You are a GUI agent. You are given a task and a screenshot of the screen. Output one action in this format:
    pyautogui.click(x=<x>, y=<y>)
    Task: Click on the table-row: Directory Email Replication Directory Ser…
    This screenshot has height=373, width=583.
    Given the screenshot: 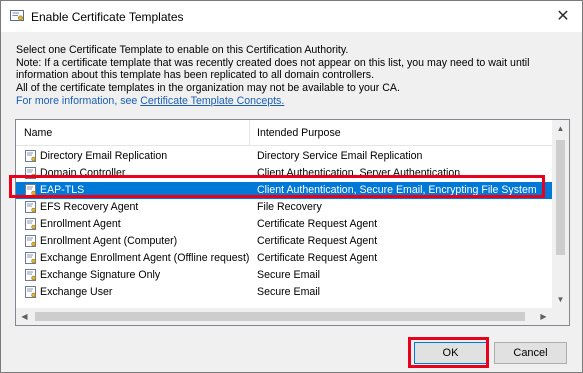 What is the action you would take?
    pyautogui.click(x=284, y=156)
    